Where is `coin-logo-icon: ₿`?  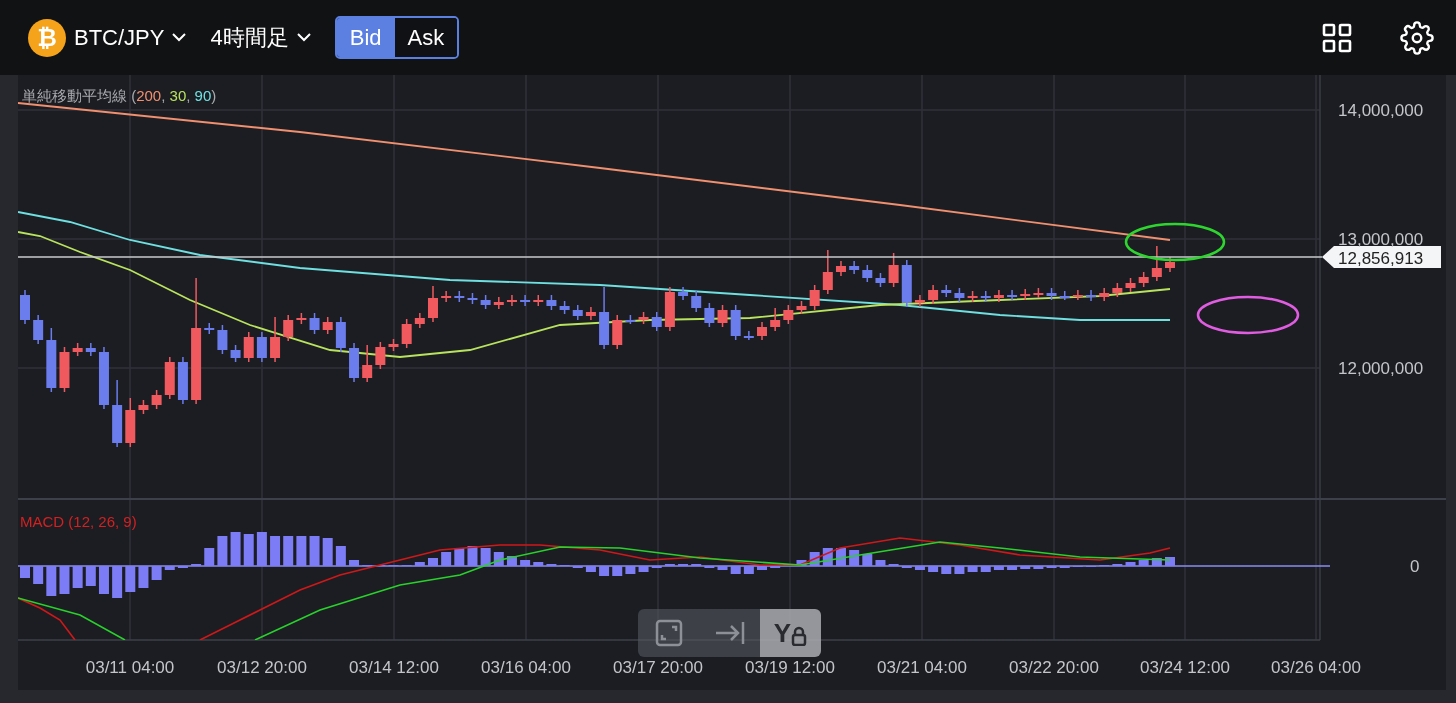
coin-logo-icon: ₿ is located at coordinates (47, 37).